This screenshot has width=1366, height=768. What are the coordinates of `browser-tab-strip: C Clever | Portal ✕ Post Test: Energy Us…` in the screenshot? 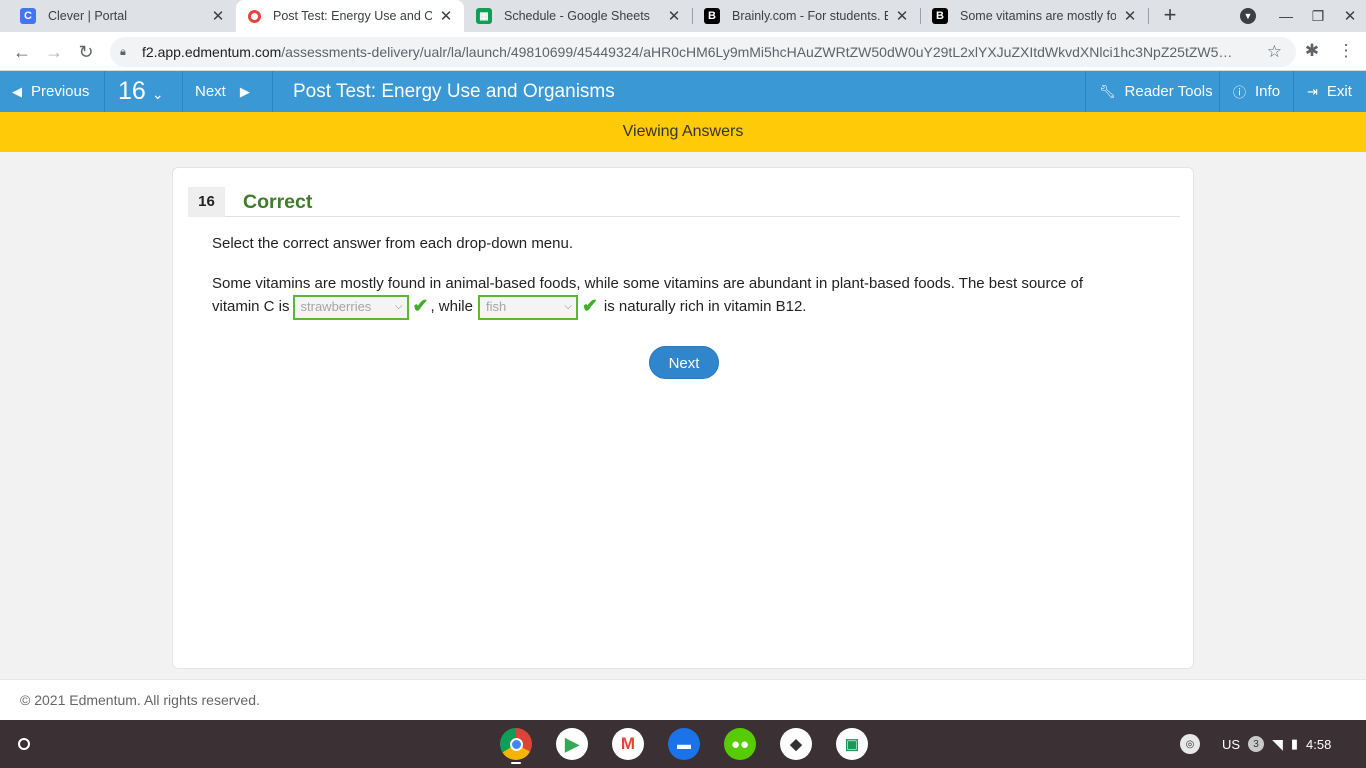 It's located at (683, 16).